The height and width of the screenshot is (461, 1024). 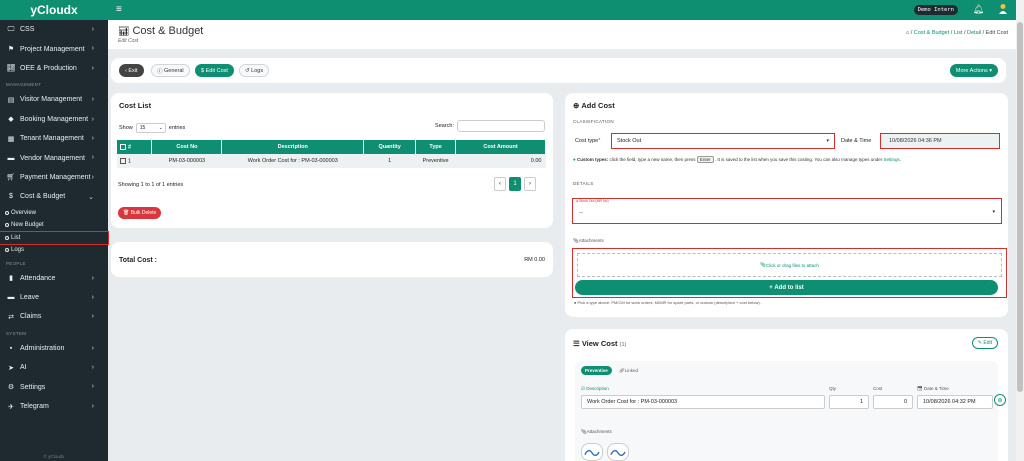 I want to click on stock-out-label: ● Stock Out (MR No), so click(x=592, y=201).